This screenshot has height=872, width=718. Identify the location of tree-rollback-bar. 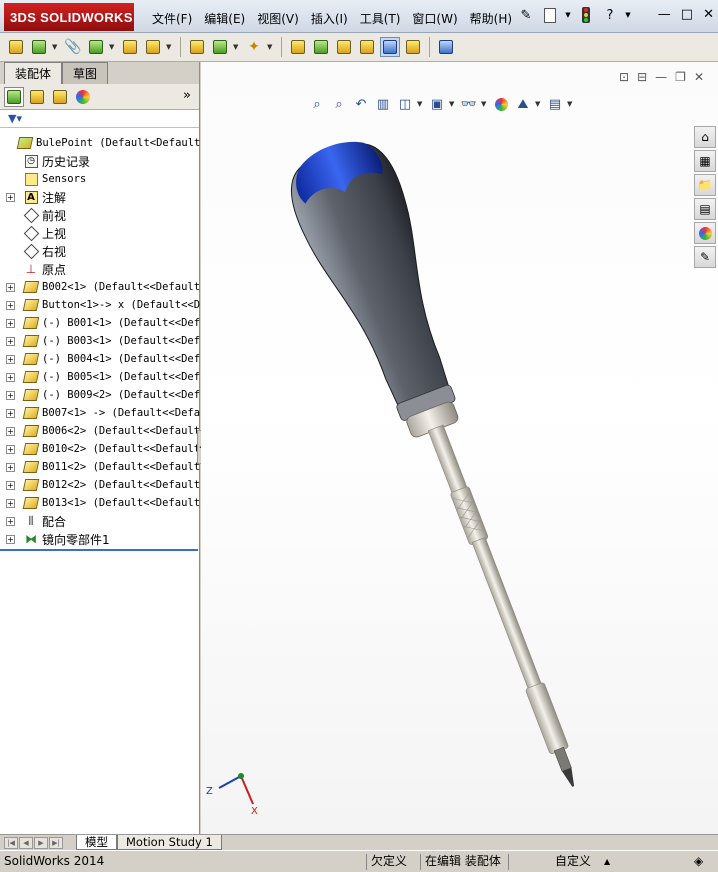
(99, 550).